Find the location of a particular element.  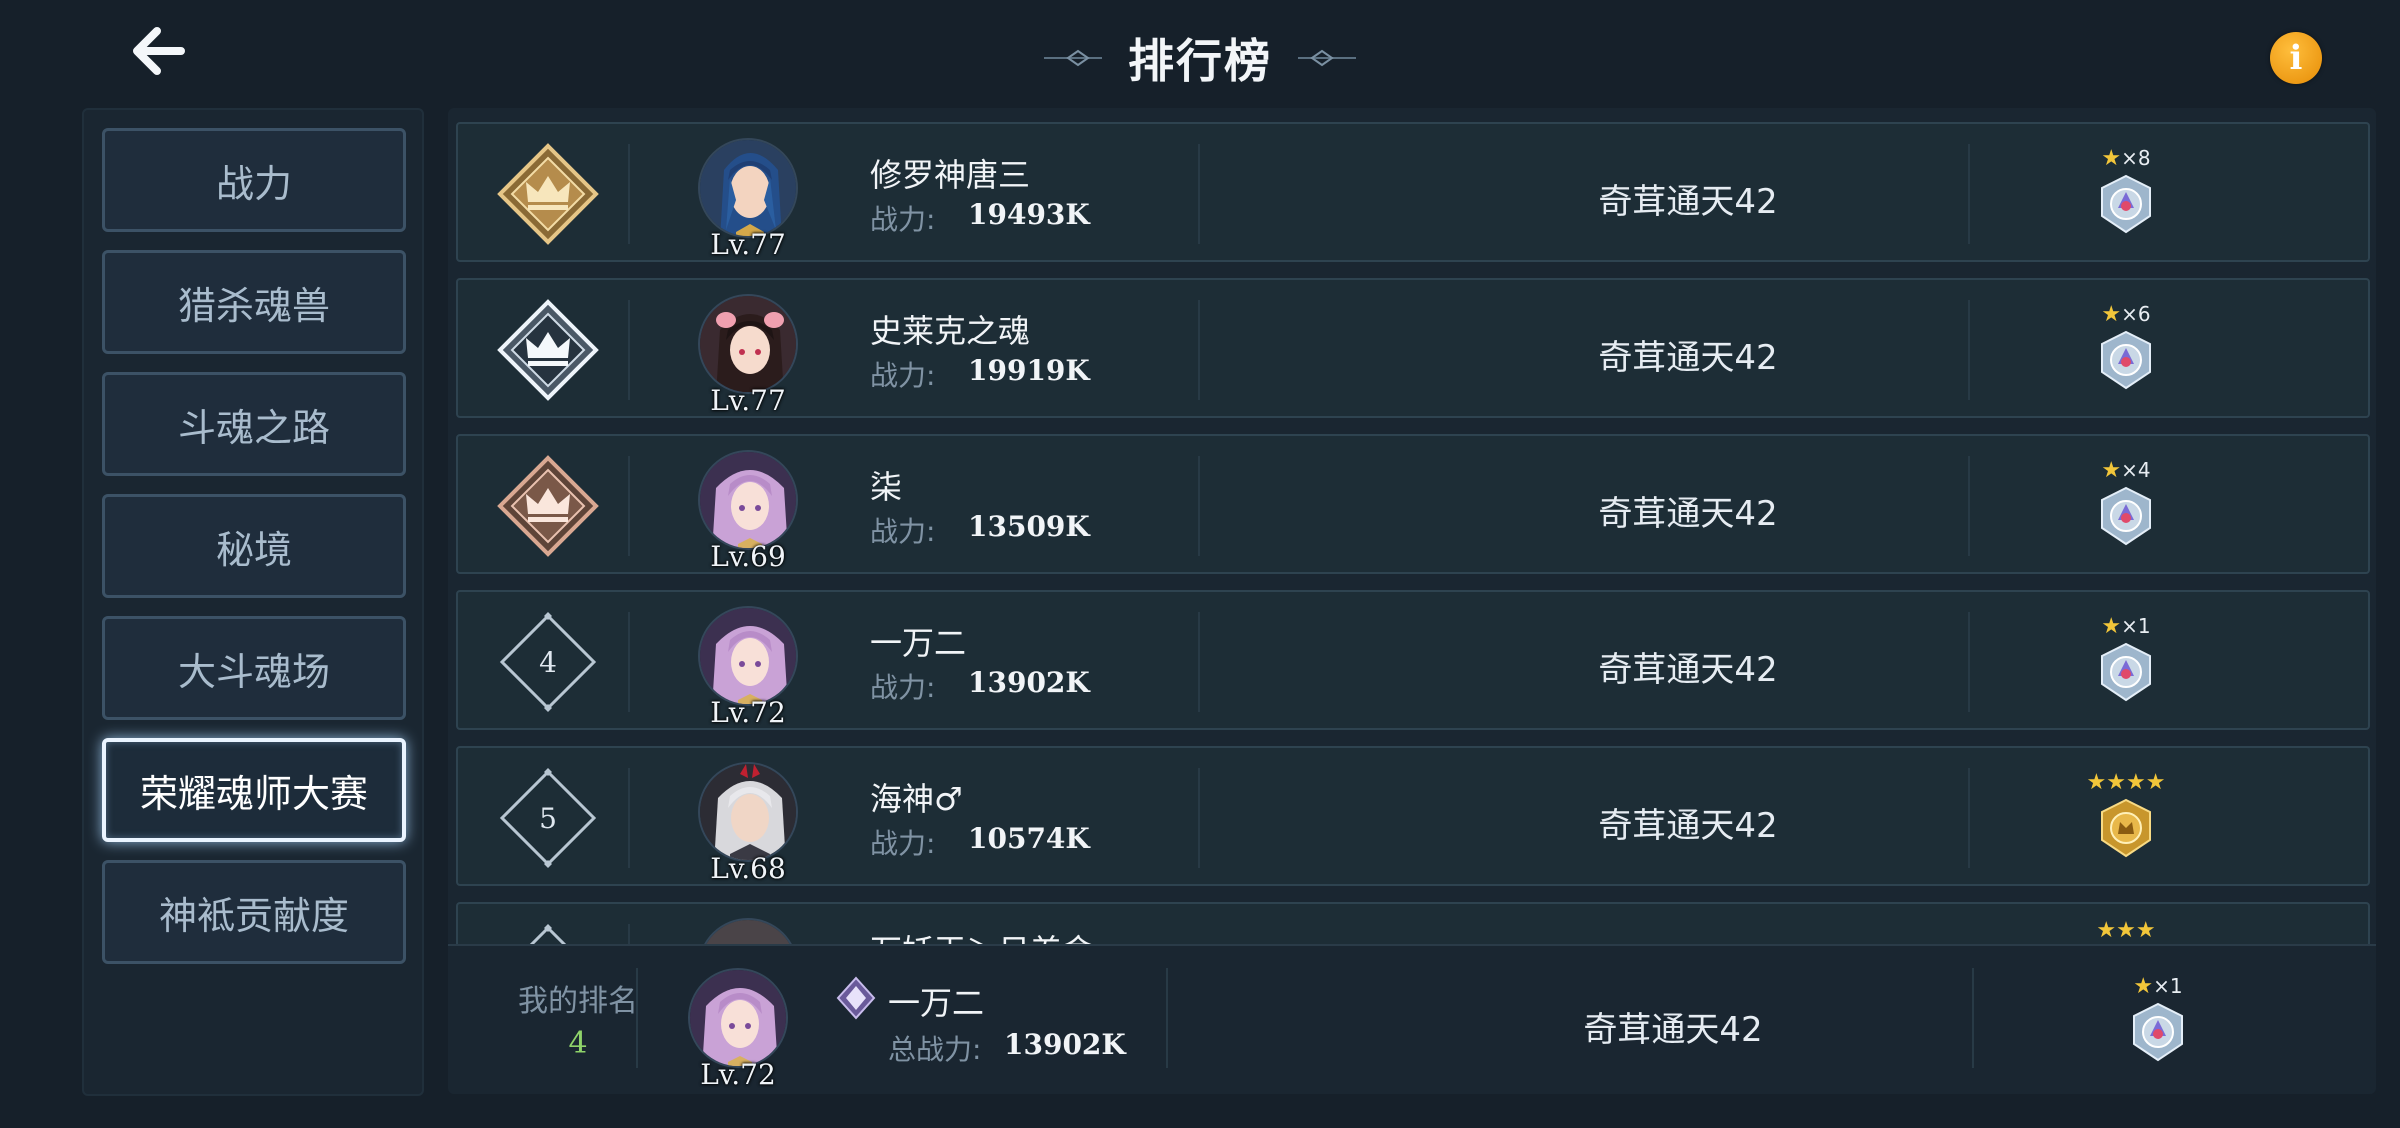

star-icon: ★★★★ is located at coordinates (2126, 782).